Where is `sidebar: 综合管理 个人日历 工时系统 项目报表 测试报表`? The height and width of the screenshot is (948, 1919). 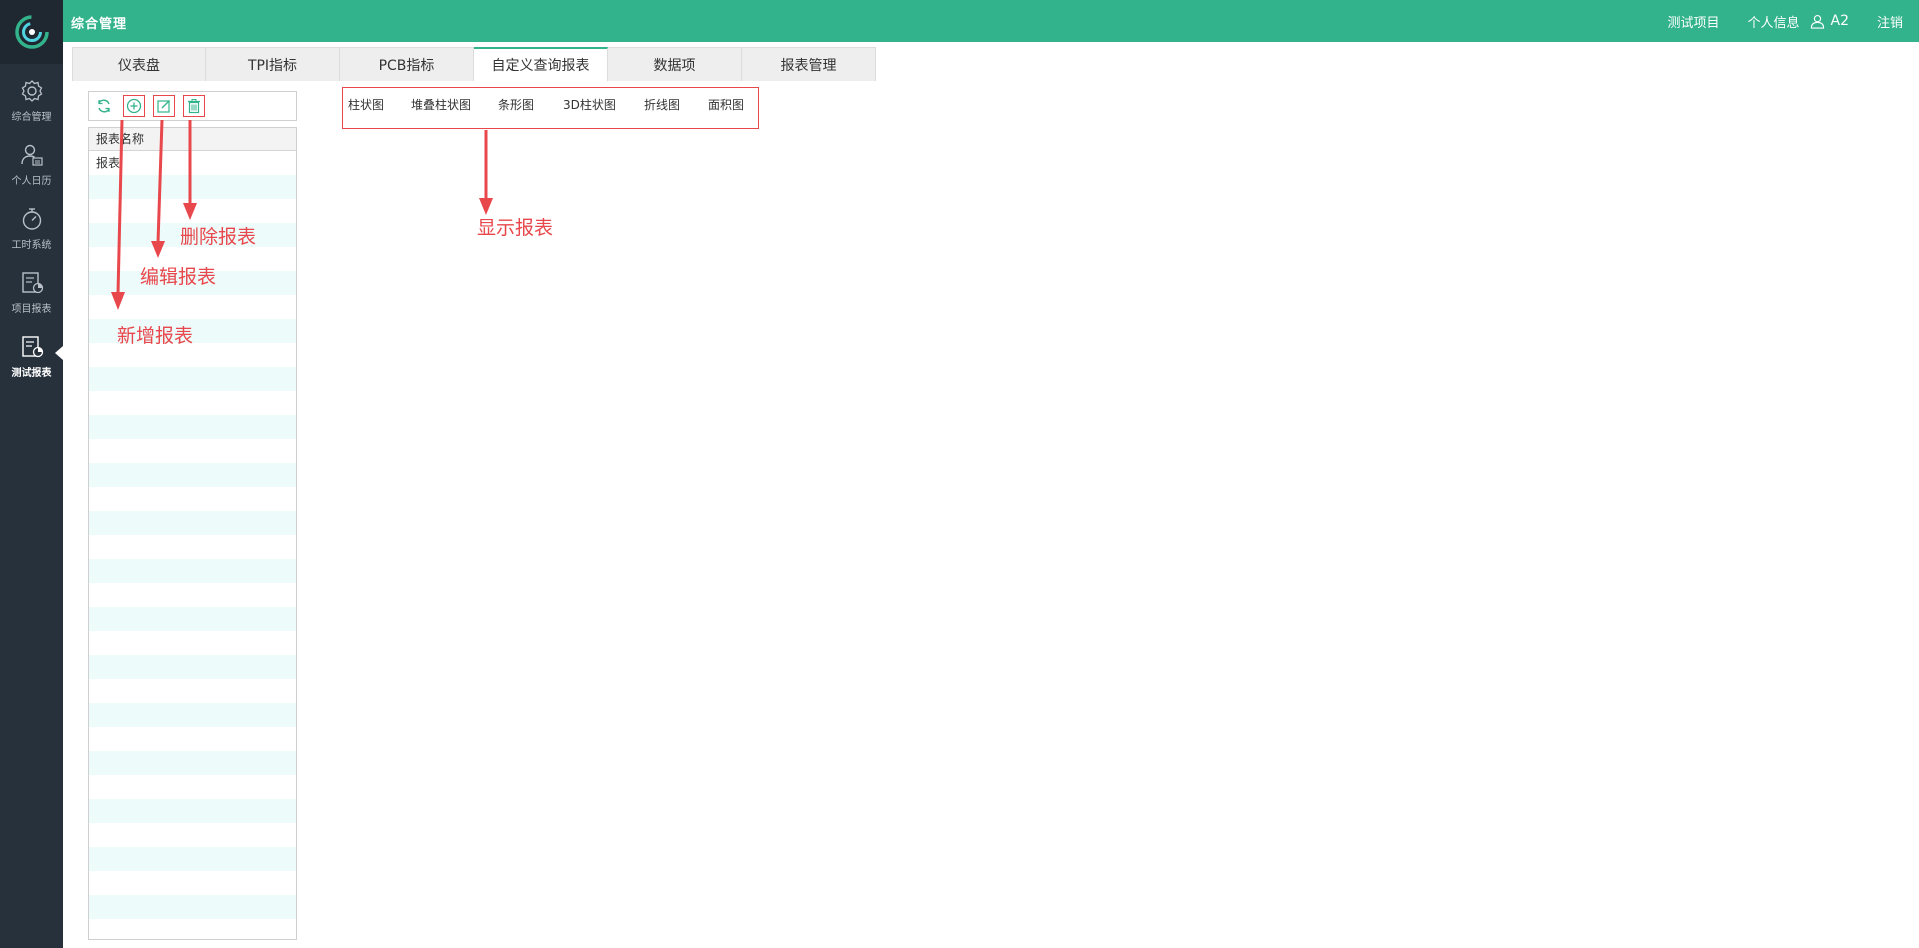
sidebar: 综合管理 个人日历 工时系统 项目报表 测试报表 is located at coordinates (31, 474).